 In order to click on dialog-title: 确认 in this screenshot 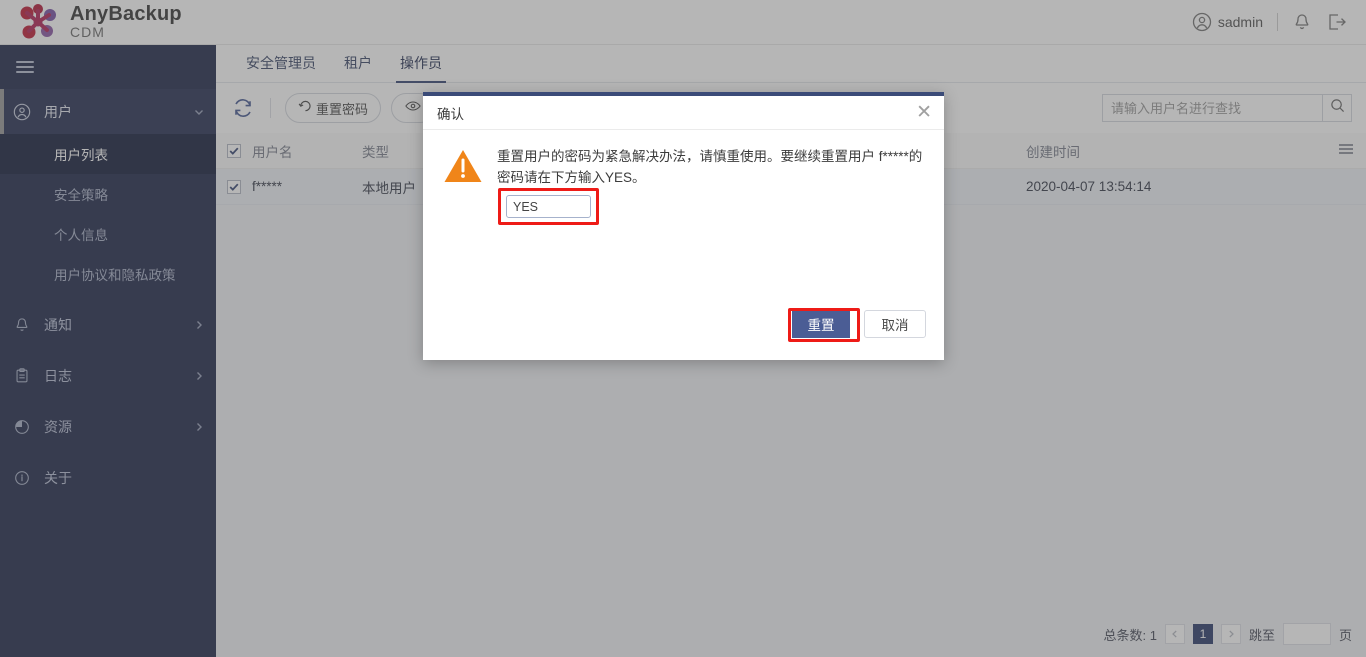, I will do `click(450, 114)`.